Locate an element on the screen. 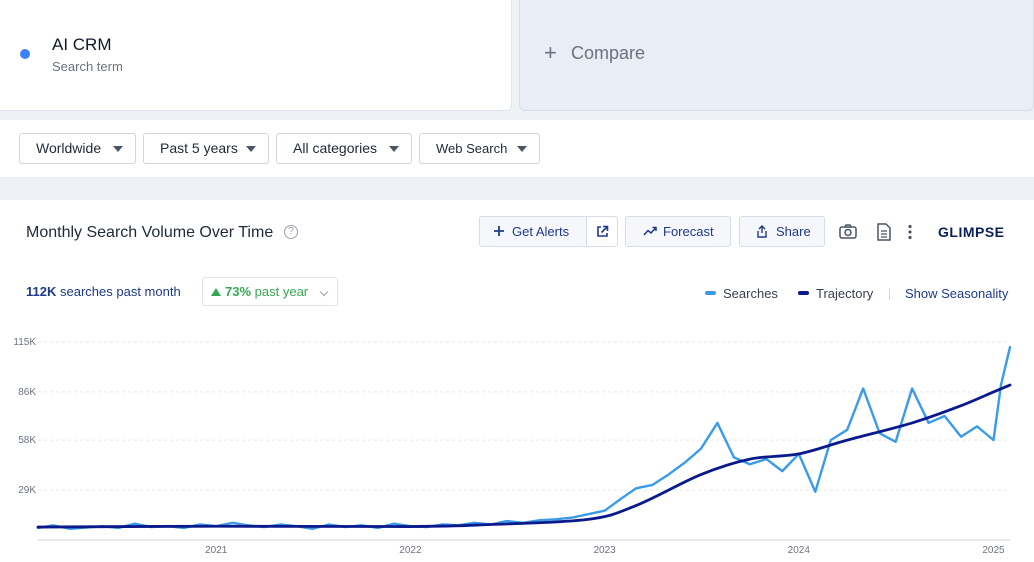 The width and height of the screenshot is (1034, 562). search-type-dropdown: Web Search is located at coordinates (479, 148).